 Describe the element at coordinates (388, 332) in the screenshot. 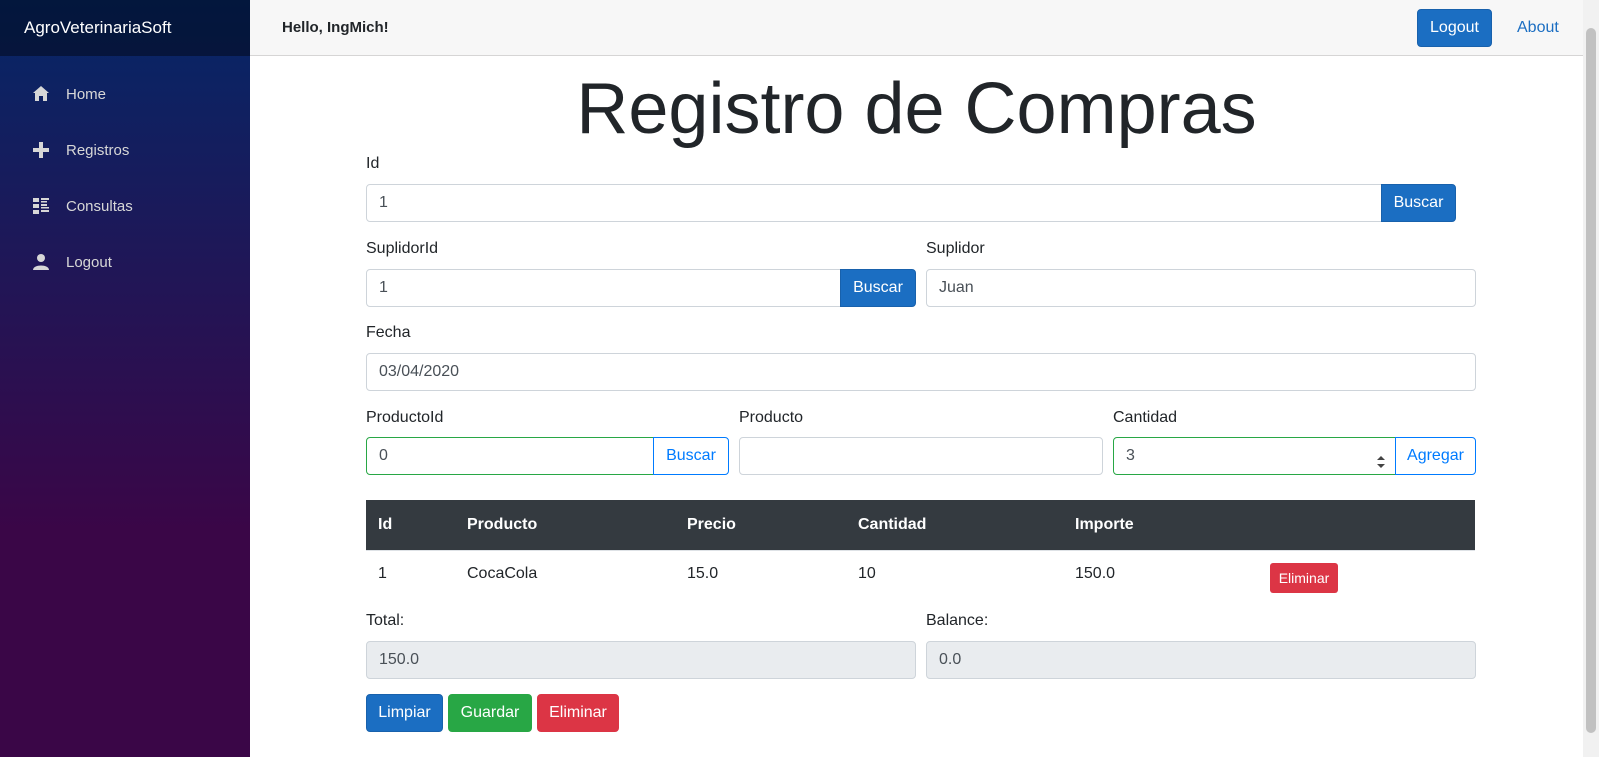

I see `fecha-label: Fecha` at that location.